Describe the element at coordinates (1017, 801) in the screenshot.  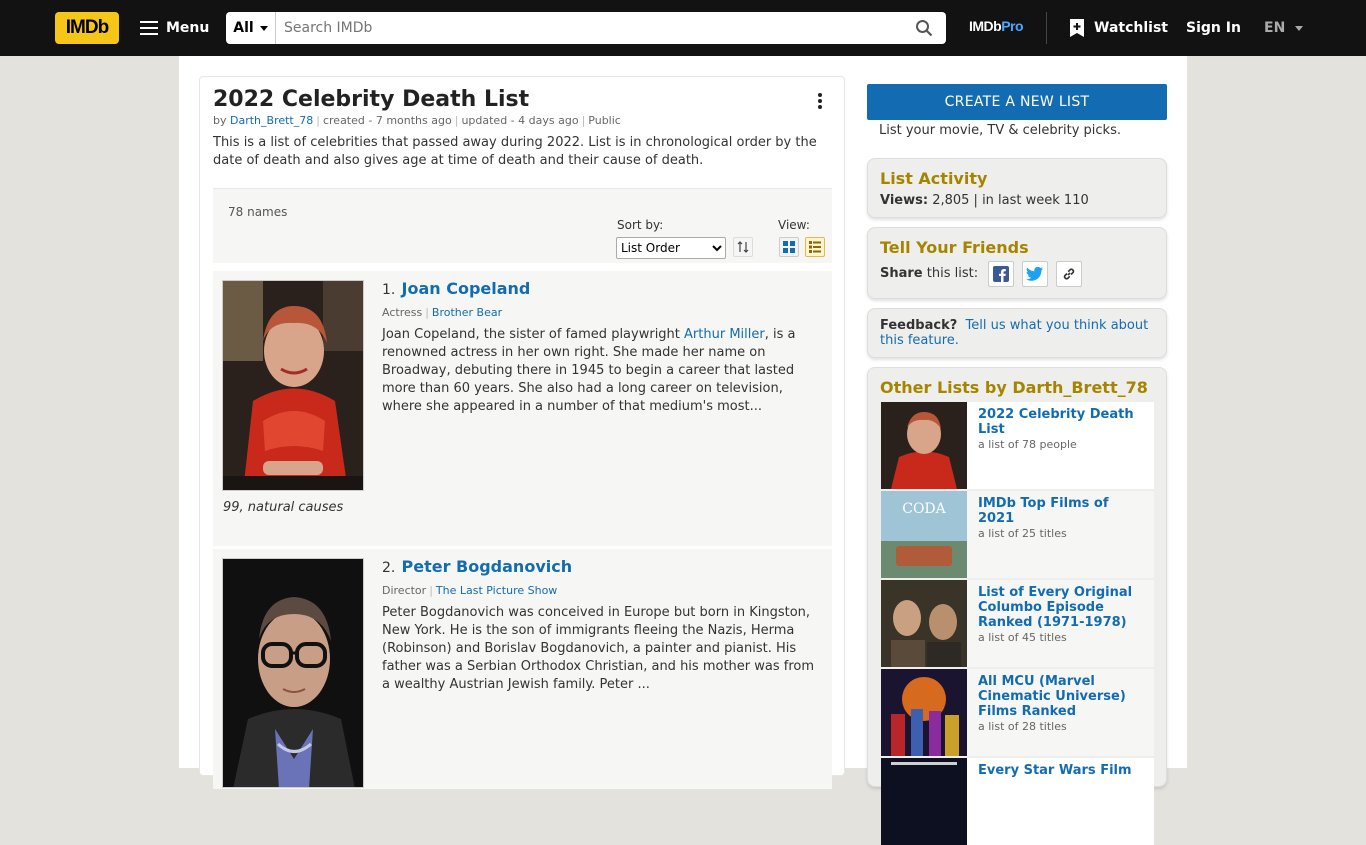
I see `other-list-item: Every Star Wars Film` at that location.